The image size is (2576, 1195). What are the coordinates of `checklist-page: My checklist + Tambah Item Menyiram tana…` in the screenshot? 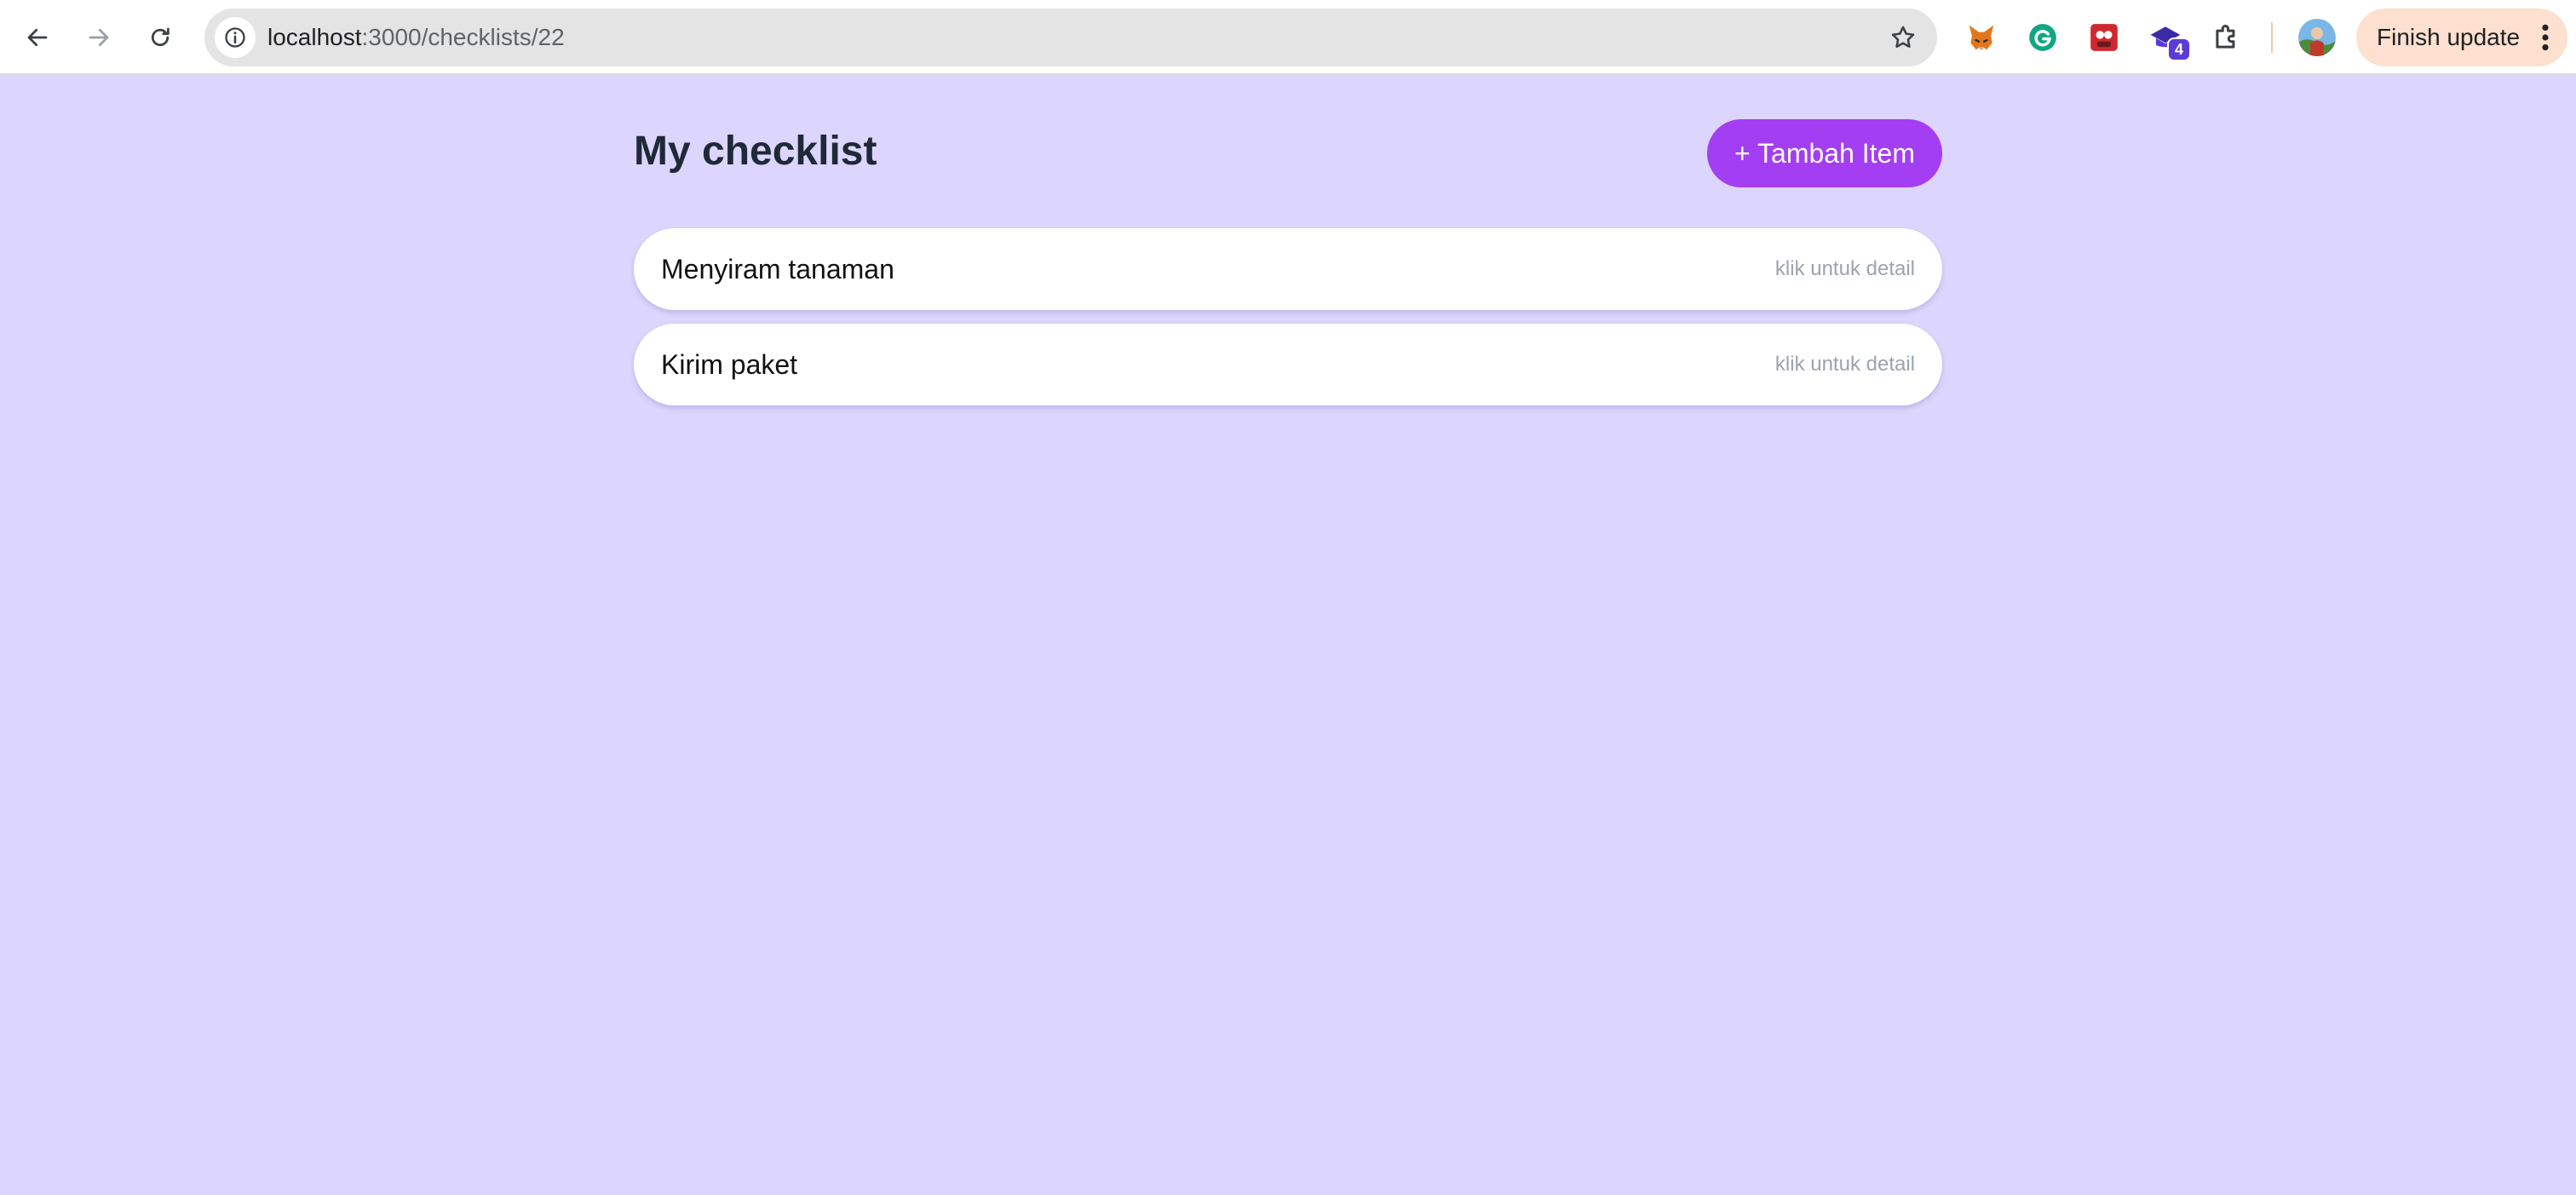 It's located at (1288, 261).